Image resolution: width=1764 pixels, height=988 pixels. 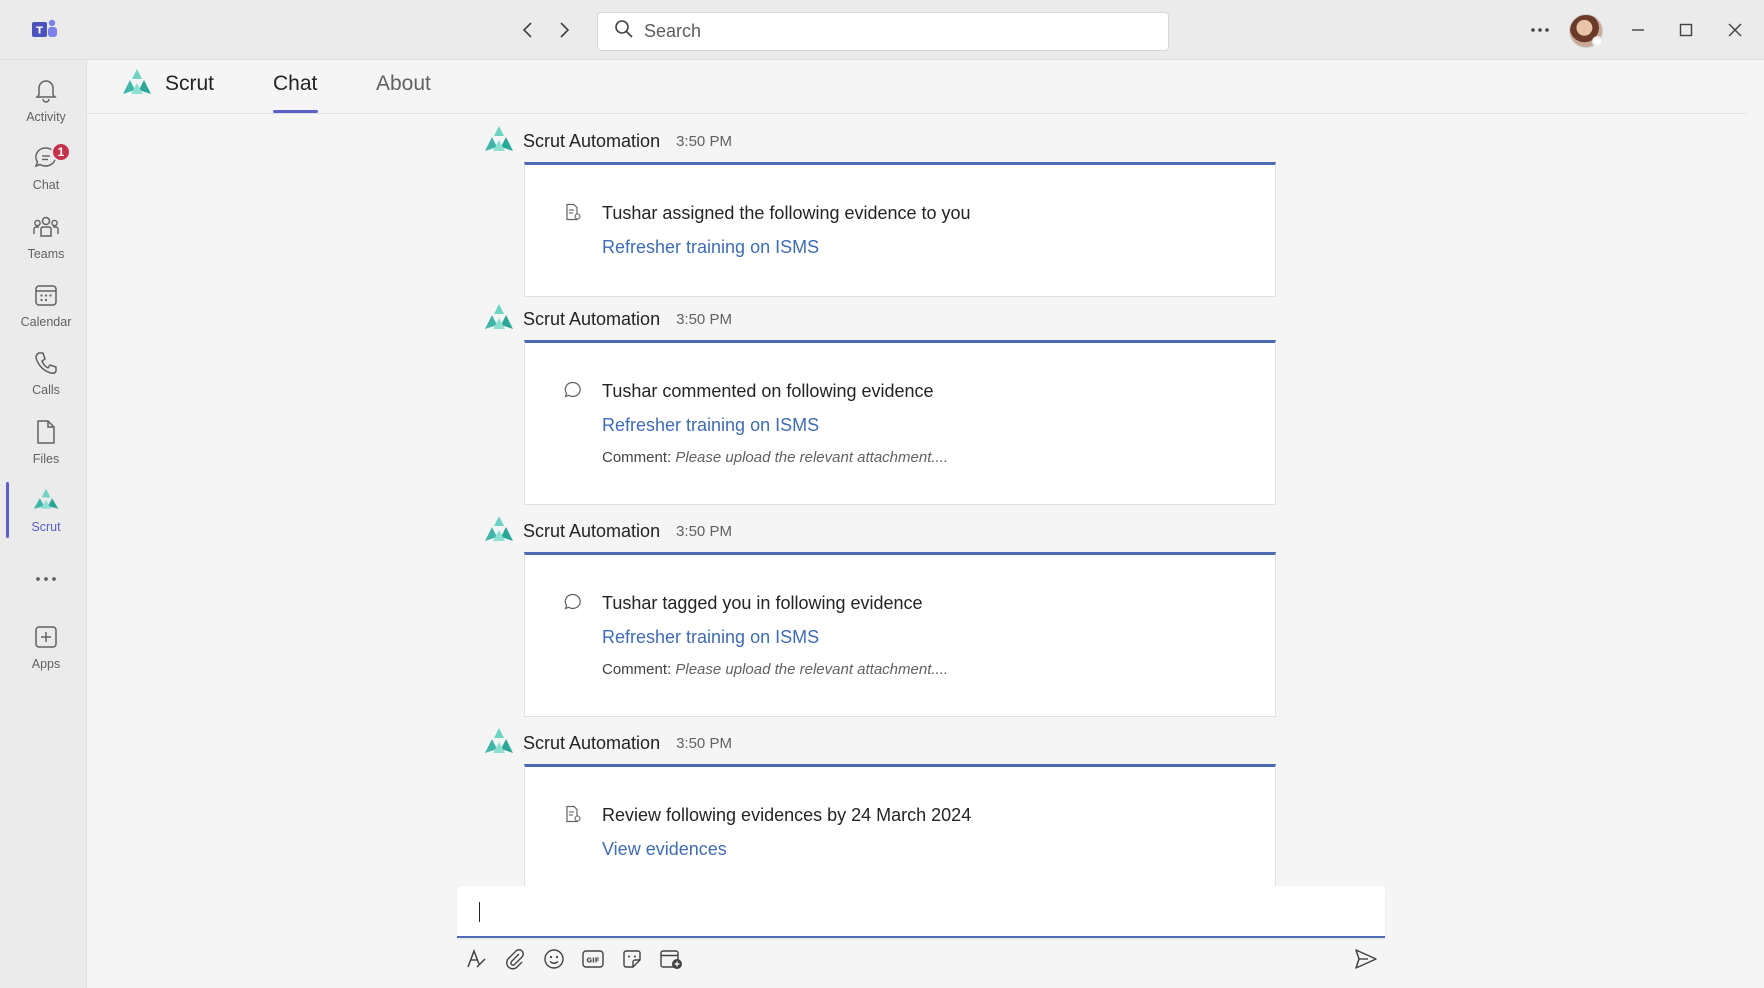 What do you see at coordinates (46, 117) in the screenshot?
I see `rail-item-label: Activity` at bounding box center [46, 117].